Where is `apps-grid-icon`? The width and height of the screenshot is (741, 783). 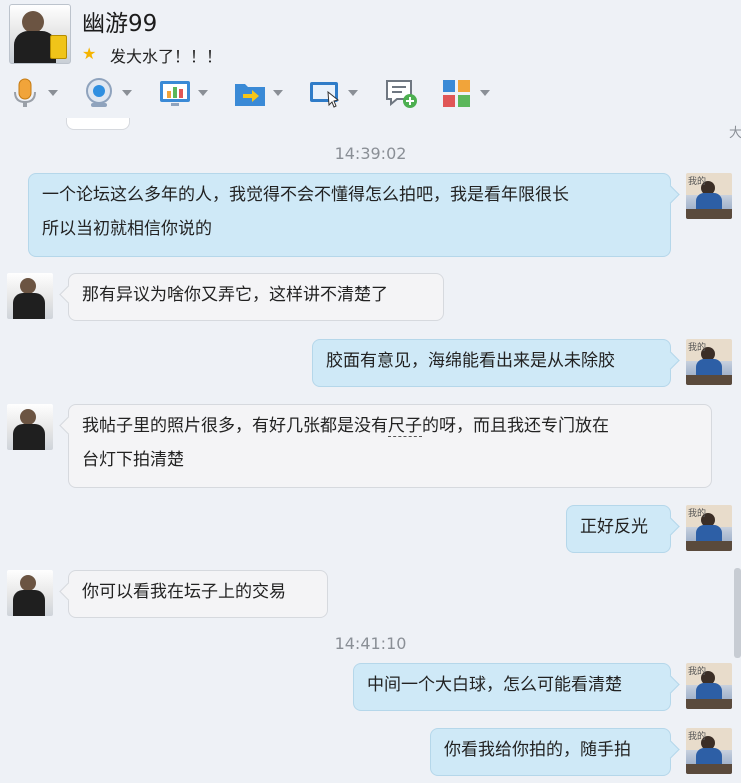 apps-grid-icon is located at coordinates (456, 93).